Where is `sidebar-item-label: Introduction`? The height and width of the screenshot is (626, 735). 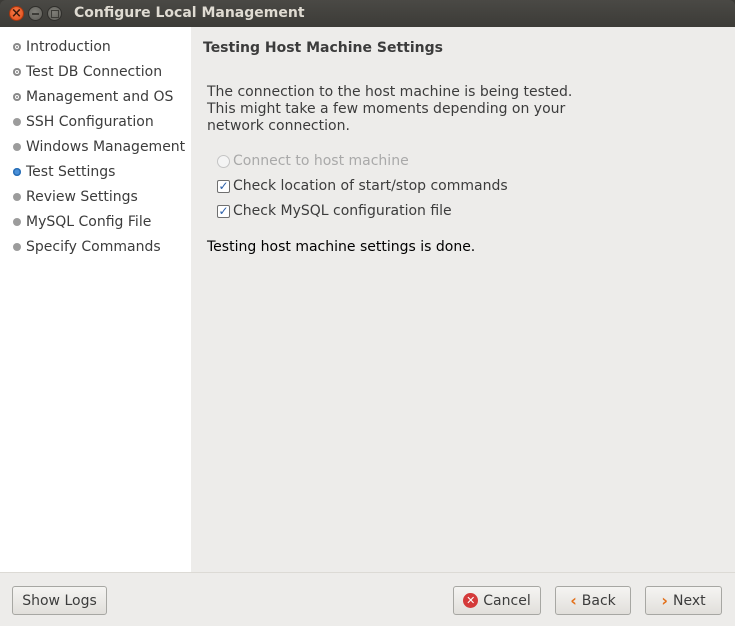
sidebar-item-label: Introduction is located at coordinates (68, 47).